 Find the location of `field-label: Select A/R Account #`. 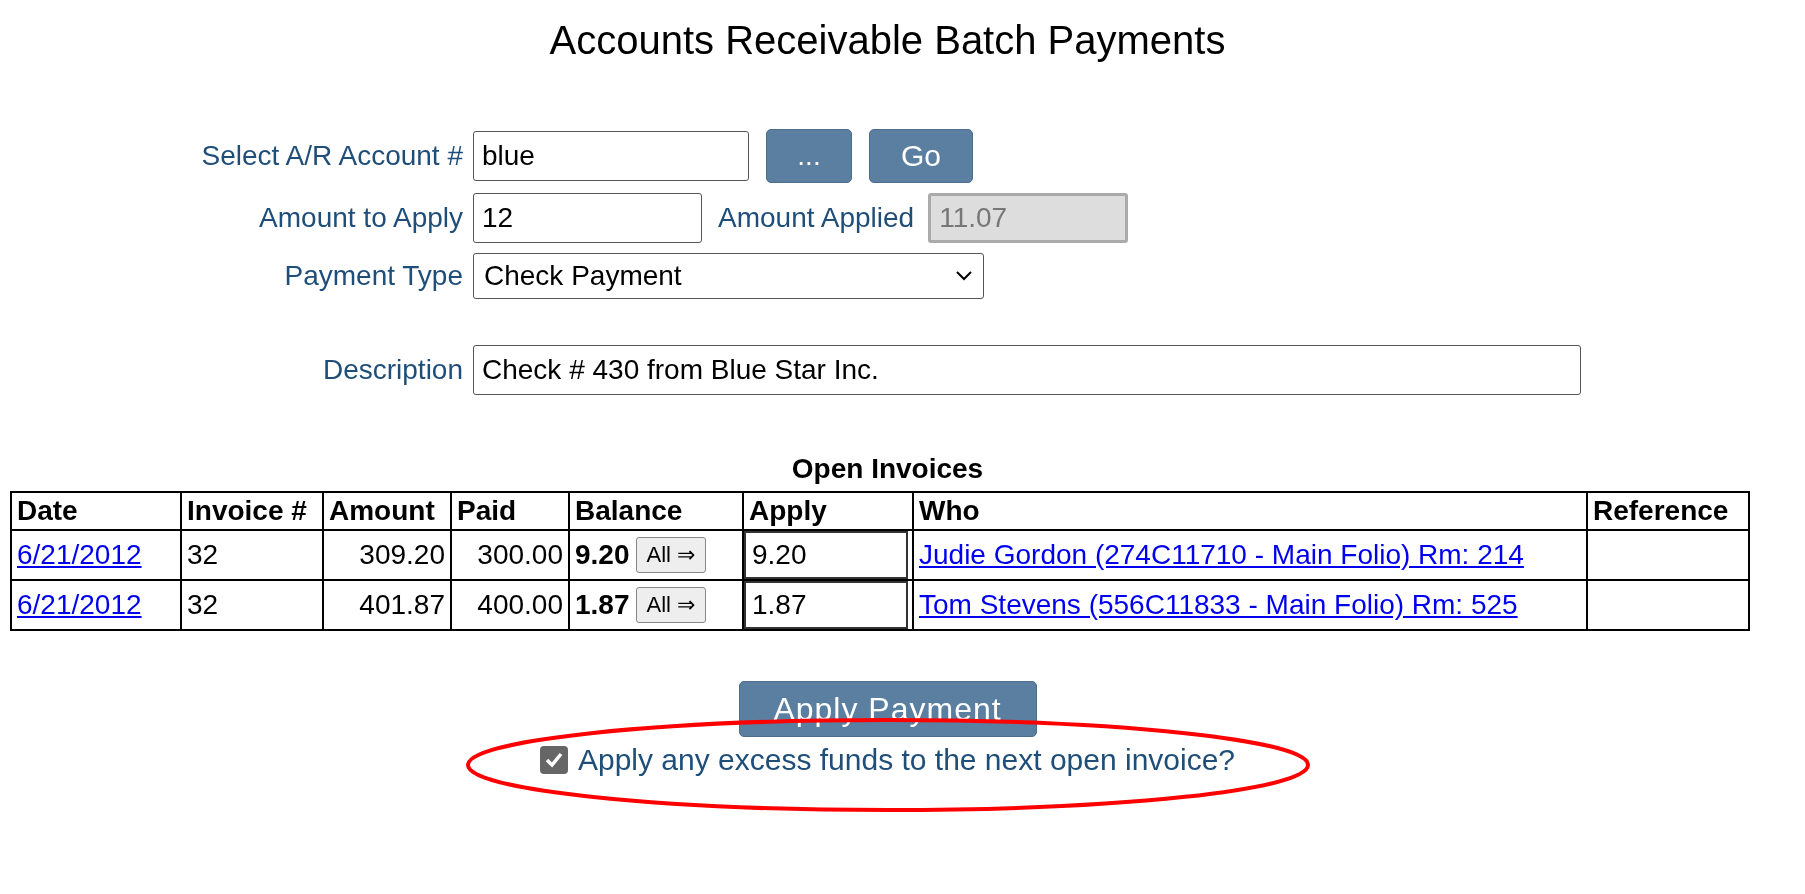

field-label: Select A/R Account # is located at coordinates (331, 156).